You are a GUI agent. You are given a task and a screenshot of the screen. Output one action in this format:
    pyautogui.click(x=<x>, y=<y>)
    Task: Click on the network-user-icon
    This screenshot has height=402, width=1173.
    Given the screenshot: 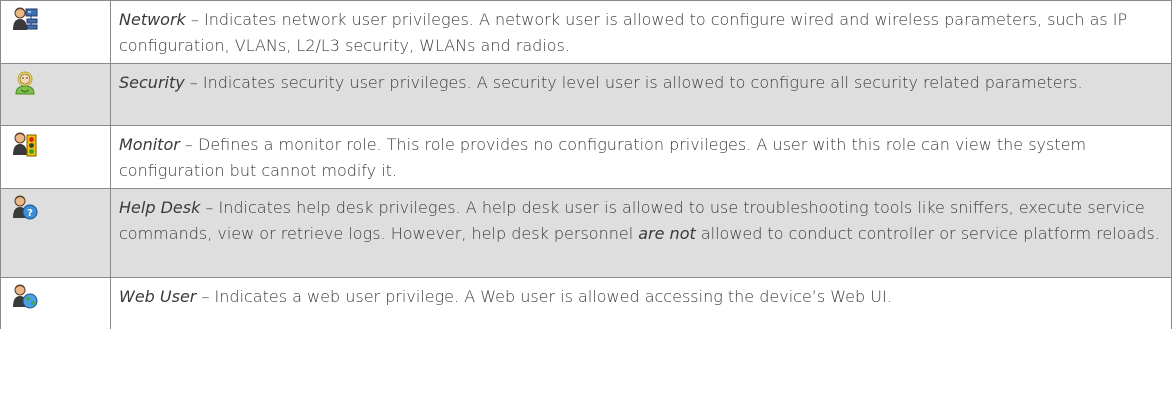 What is the action you would take?
    pyautogui.click(x=25, y=19)
    